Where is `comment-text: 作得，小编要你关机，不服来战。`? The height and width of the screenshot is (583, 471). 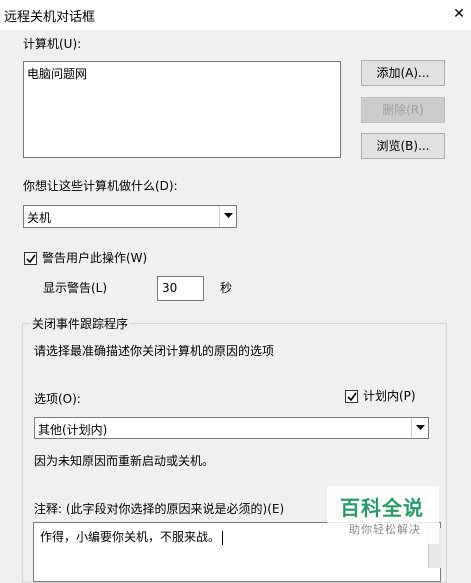
comment-text: 作得，小编要你关机，不服来战。 is located at coordinates (132, 536).